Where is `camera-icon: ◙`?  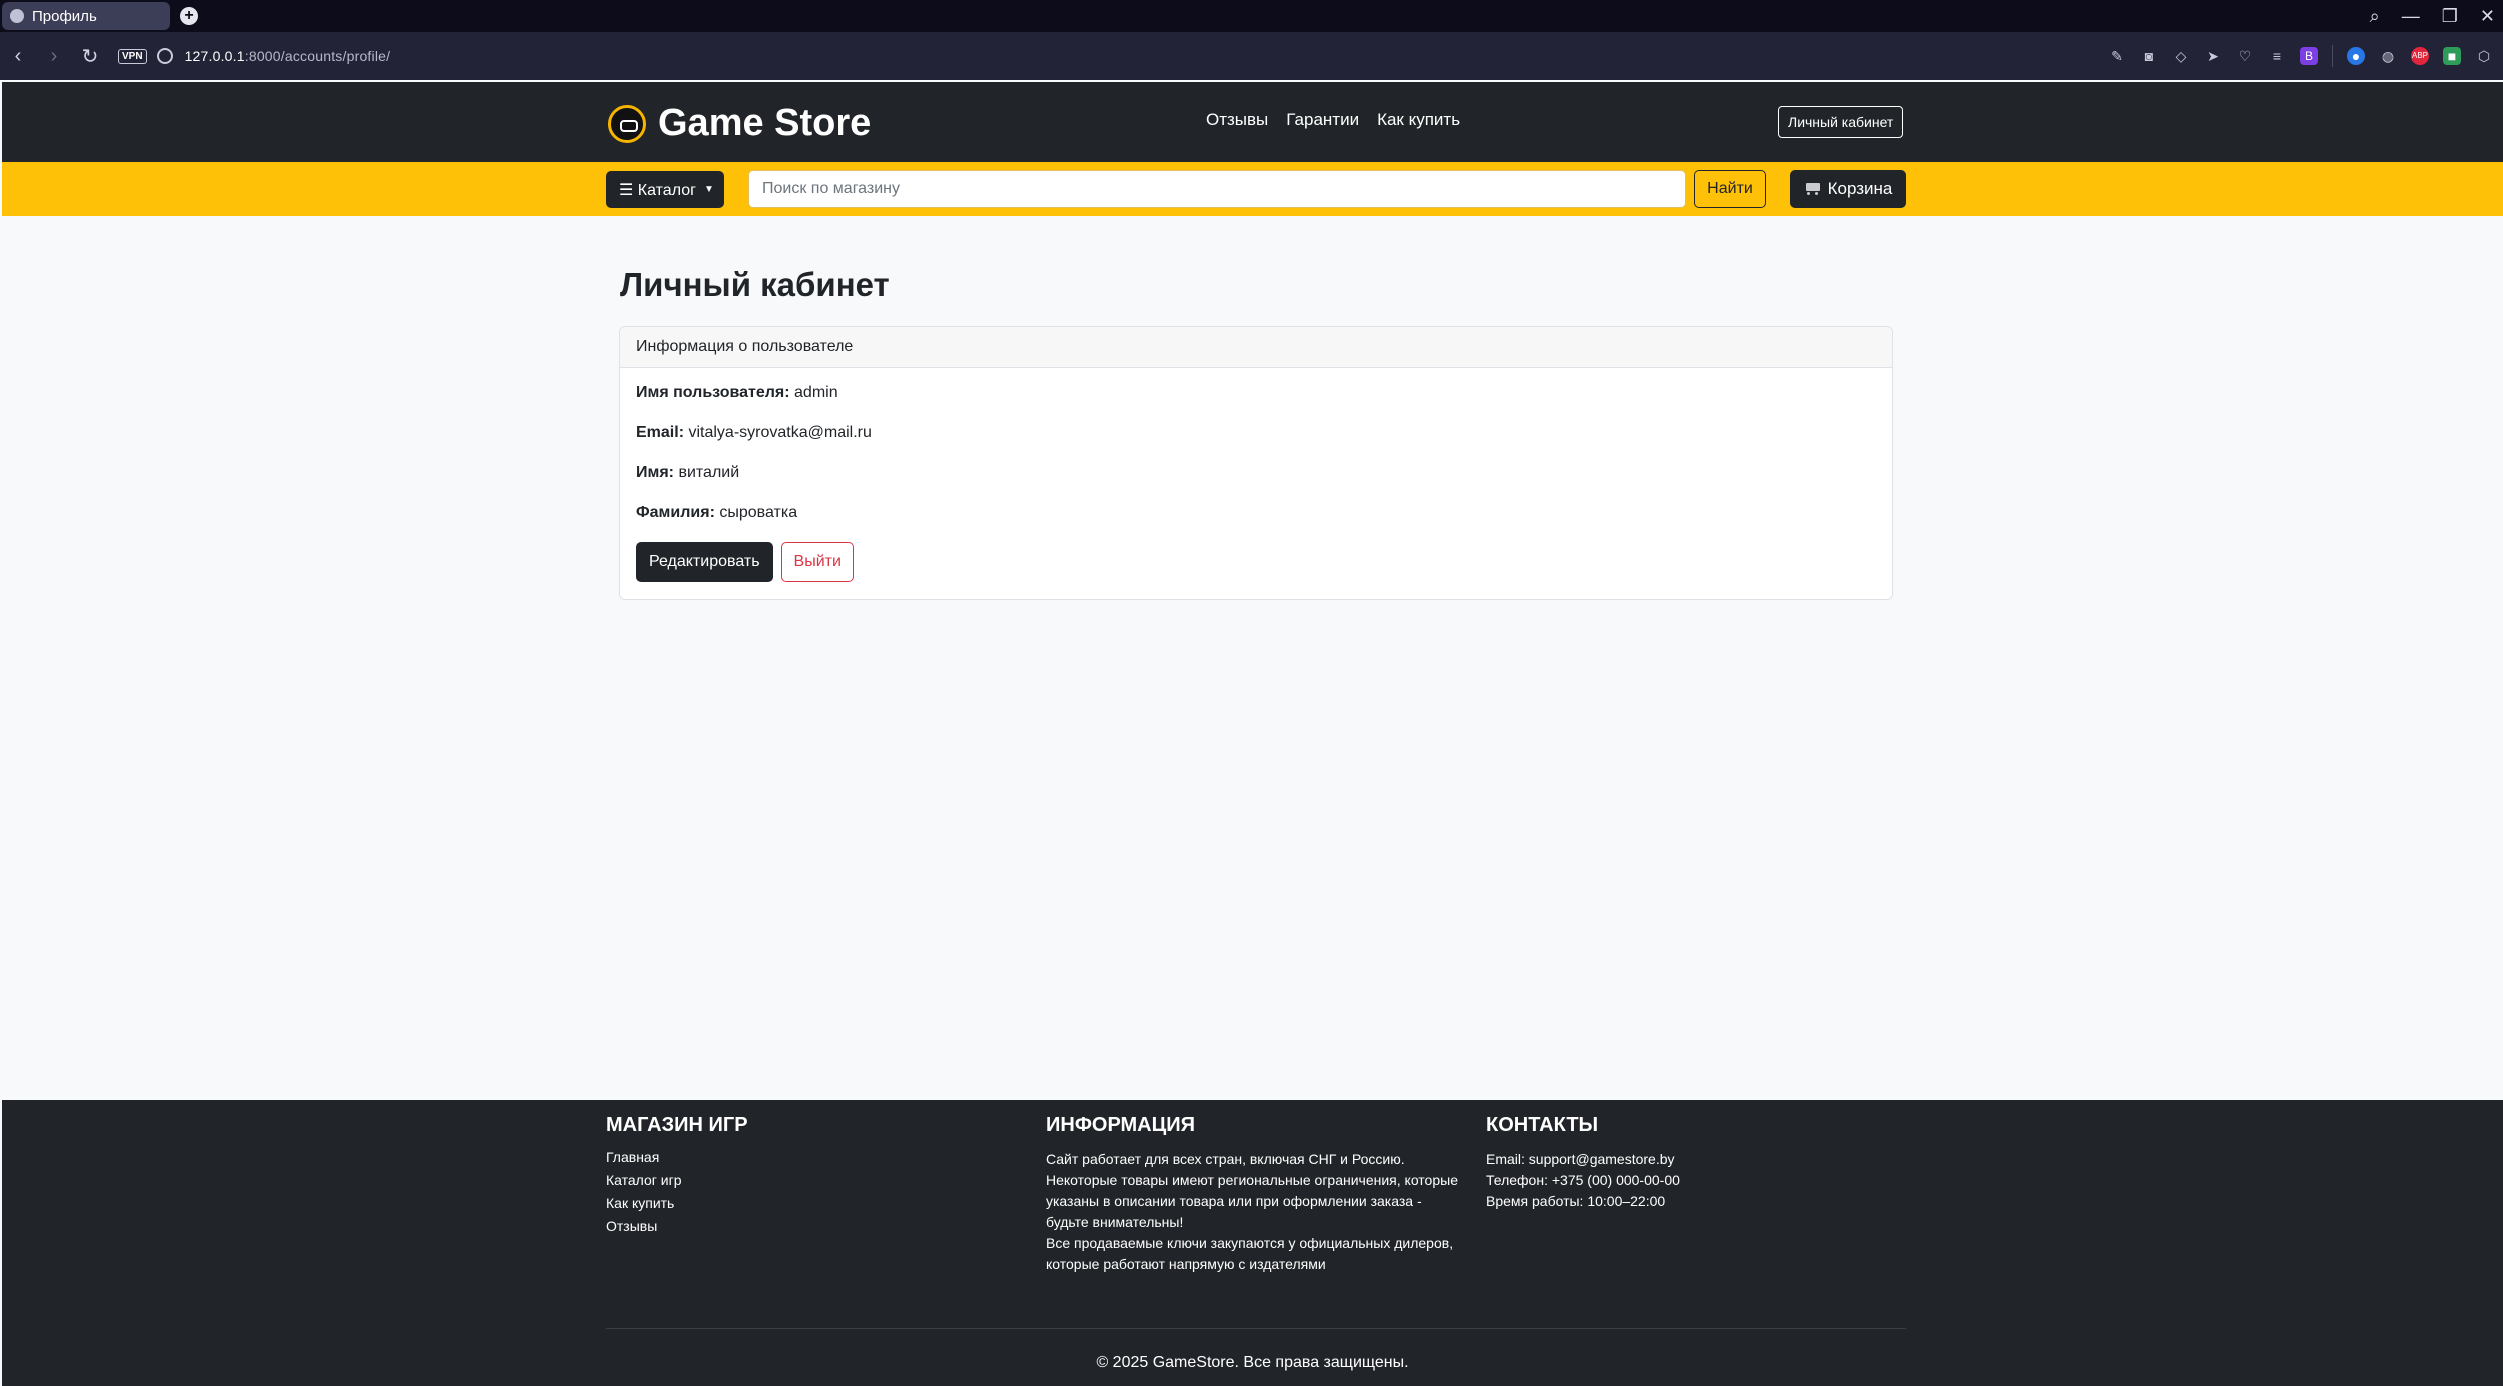
camera-icon: ◙ is located at coordinates (2149, 56).